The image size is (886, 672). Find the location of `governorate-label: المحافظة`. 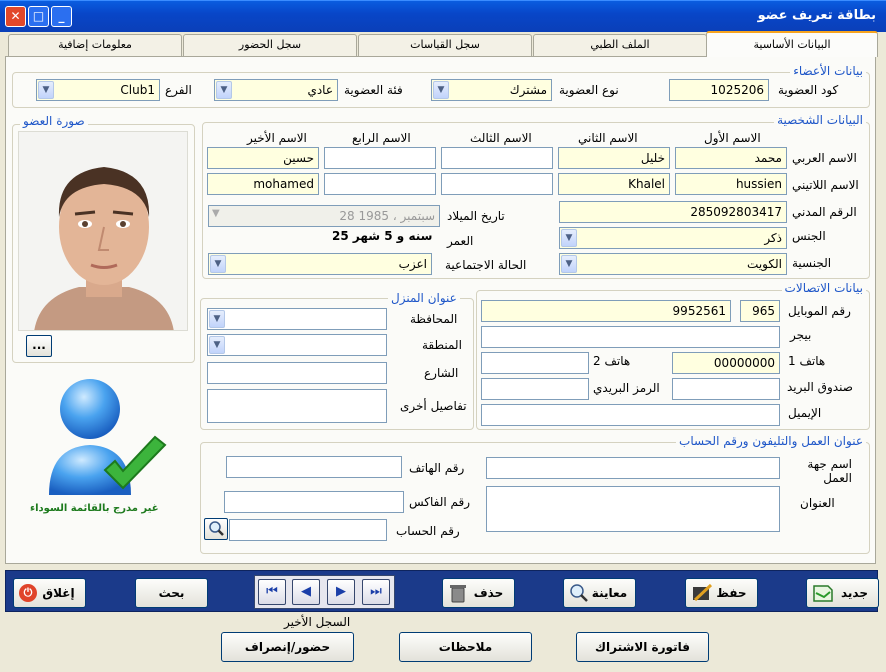

governorate-label: المحافظة is located at coordinates (434, 319).